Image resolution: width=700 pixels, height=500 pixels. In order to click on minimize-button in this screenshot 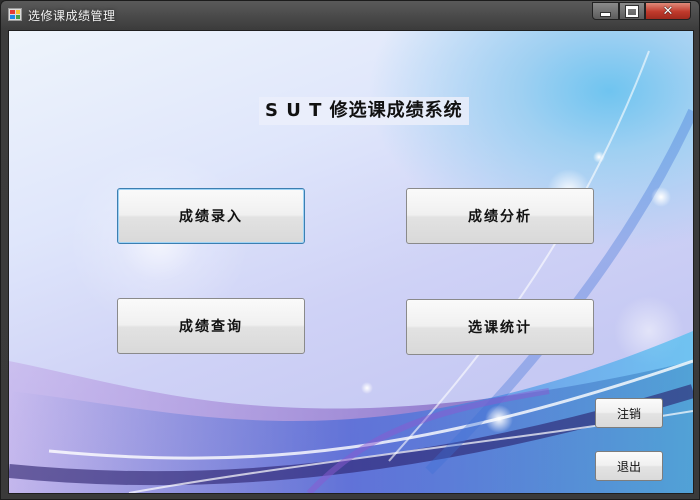, I will do `click(605, 11)`.